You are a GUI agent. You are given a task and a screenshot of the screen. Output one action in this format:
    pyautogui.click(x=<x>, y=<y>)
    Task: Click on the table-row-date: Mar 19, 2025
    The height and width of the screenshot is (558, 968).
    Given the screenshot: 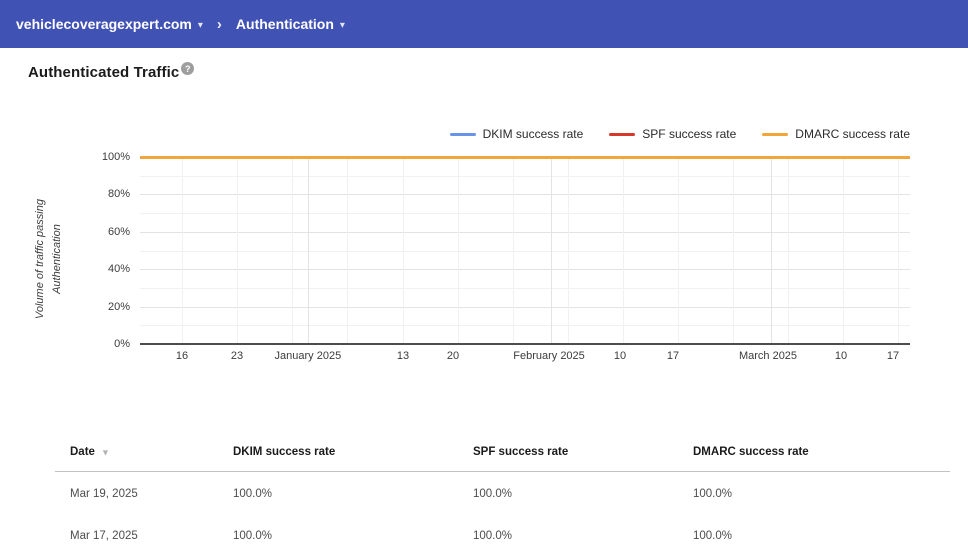 What is the action you would take?
    pyautogui.click(x=104, y=494)
    